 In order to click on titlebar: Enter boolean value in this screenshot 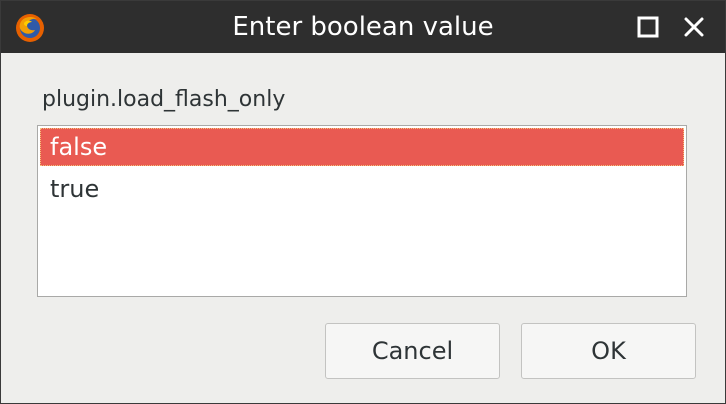, I will do `click(363, 27)`.